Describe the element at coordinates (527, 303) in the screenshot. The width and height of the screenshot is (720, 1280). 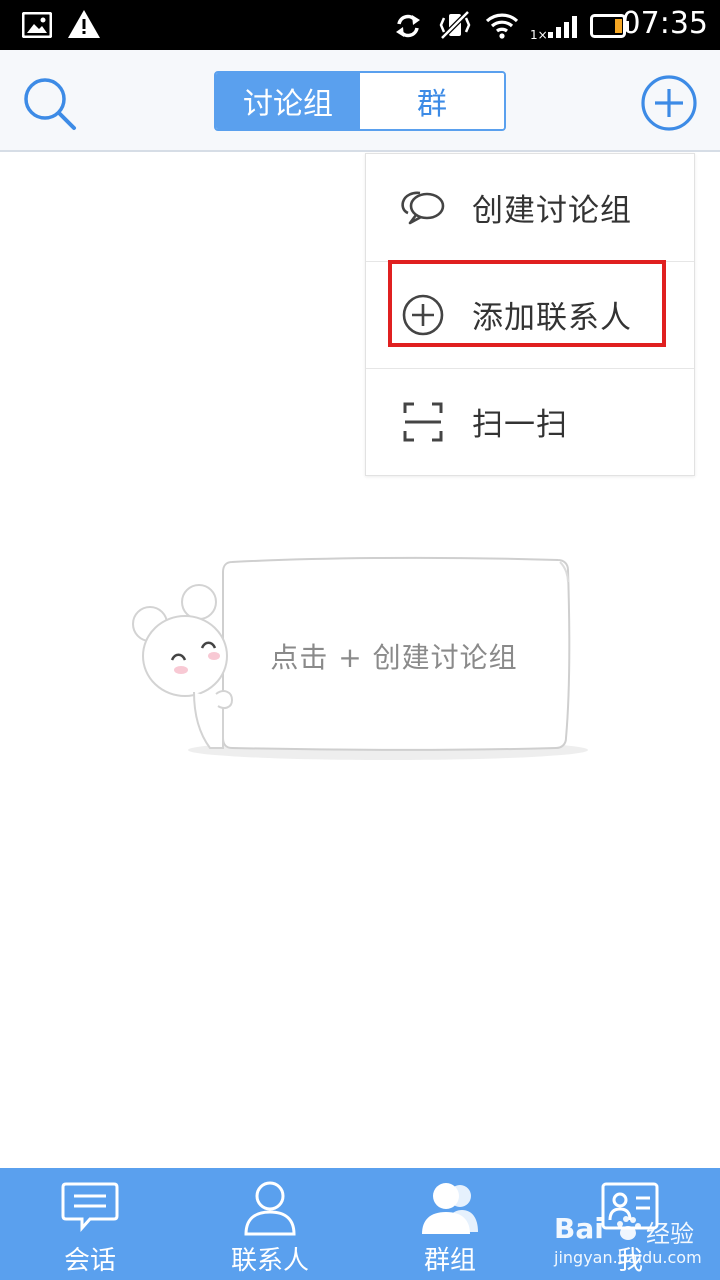
I see `highlight-box` at that location.